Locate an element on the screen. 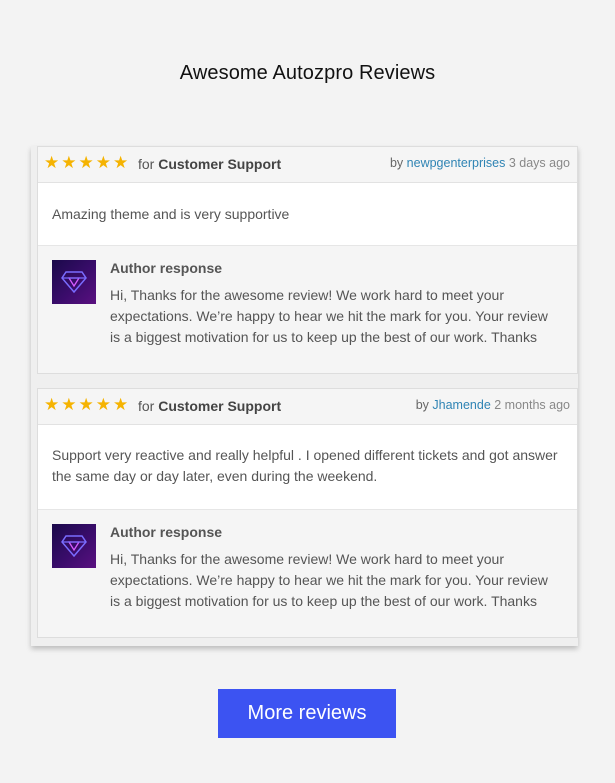  reviewer-username-link: Jhamende is located at coordinates (461, 405).